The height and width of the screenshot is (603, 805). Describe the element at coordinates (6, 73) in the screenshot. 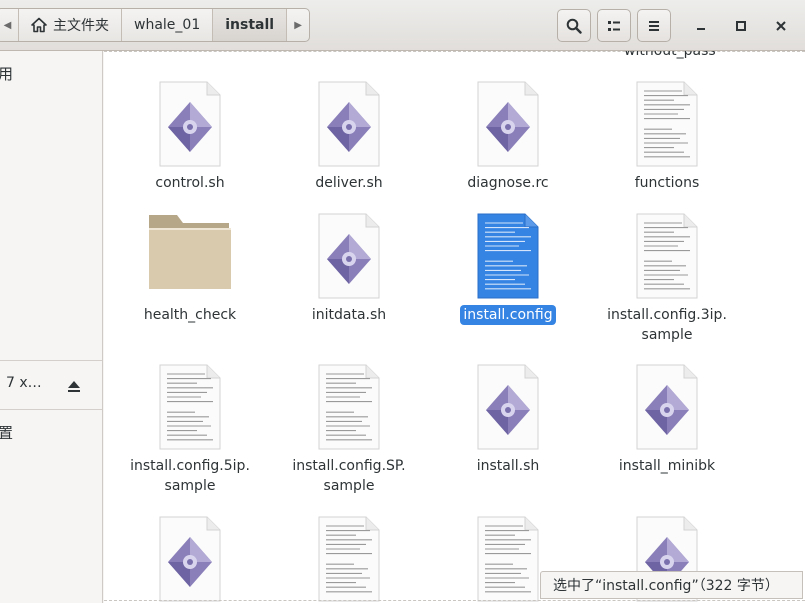

I see `sidebar-item-top: 用` at that location.